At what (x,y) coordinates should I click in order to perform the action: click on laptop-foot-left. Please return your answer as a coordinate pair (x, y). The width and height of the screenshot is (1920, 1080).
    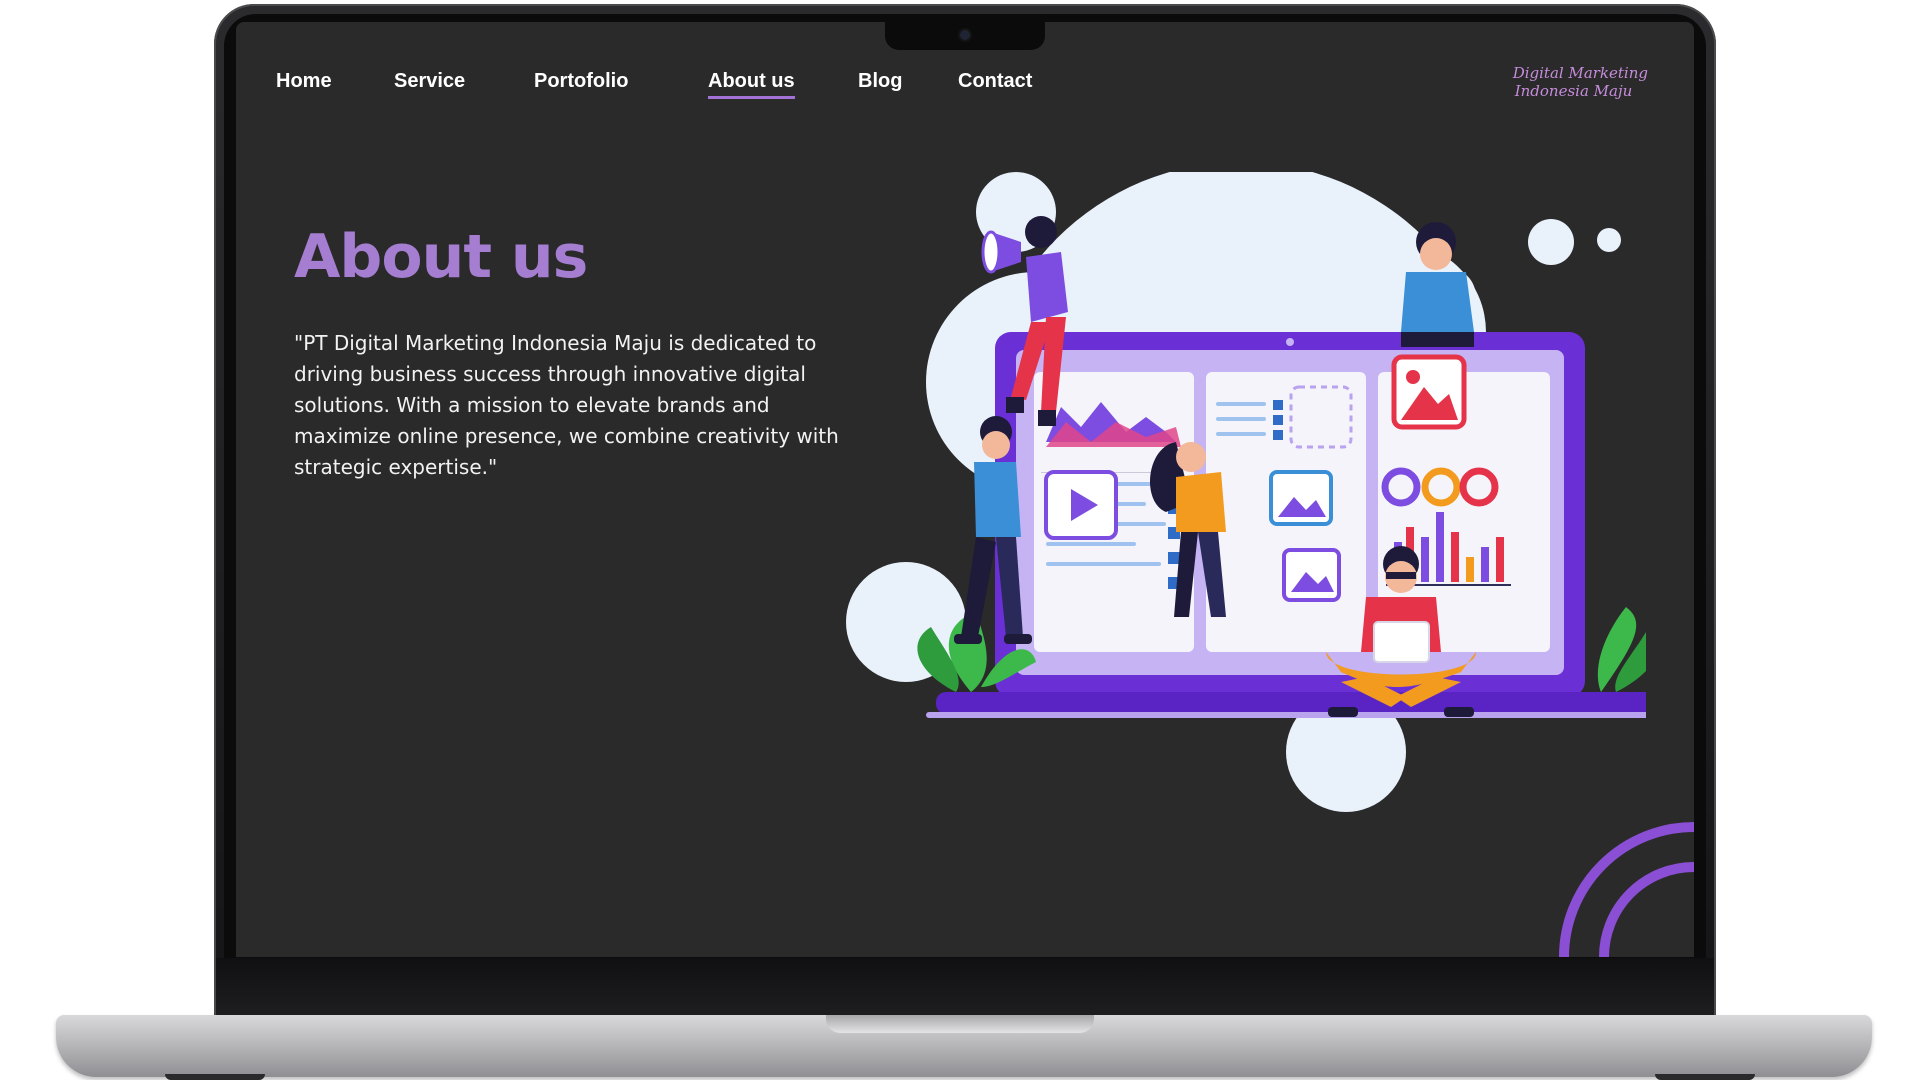
    Looking at the image, I should click on (215, 1077).